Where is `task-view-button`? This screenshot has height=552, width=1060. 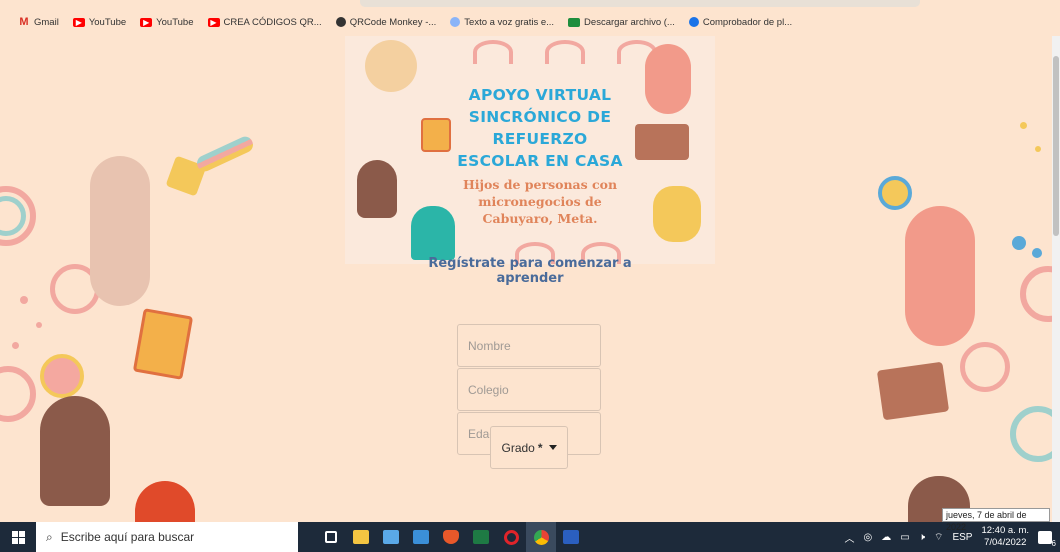
task-view-button is located at coordinates (331, 537).